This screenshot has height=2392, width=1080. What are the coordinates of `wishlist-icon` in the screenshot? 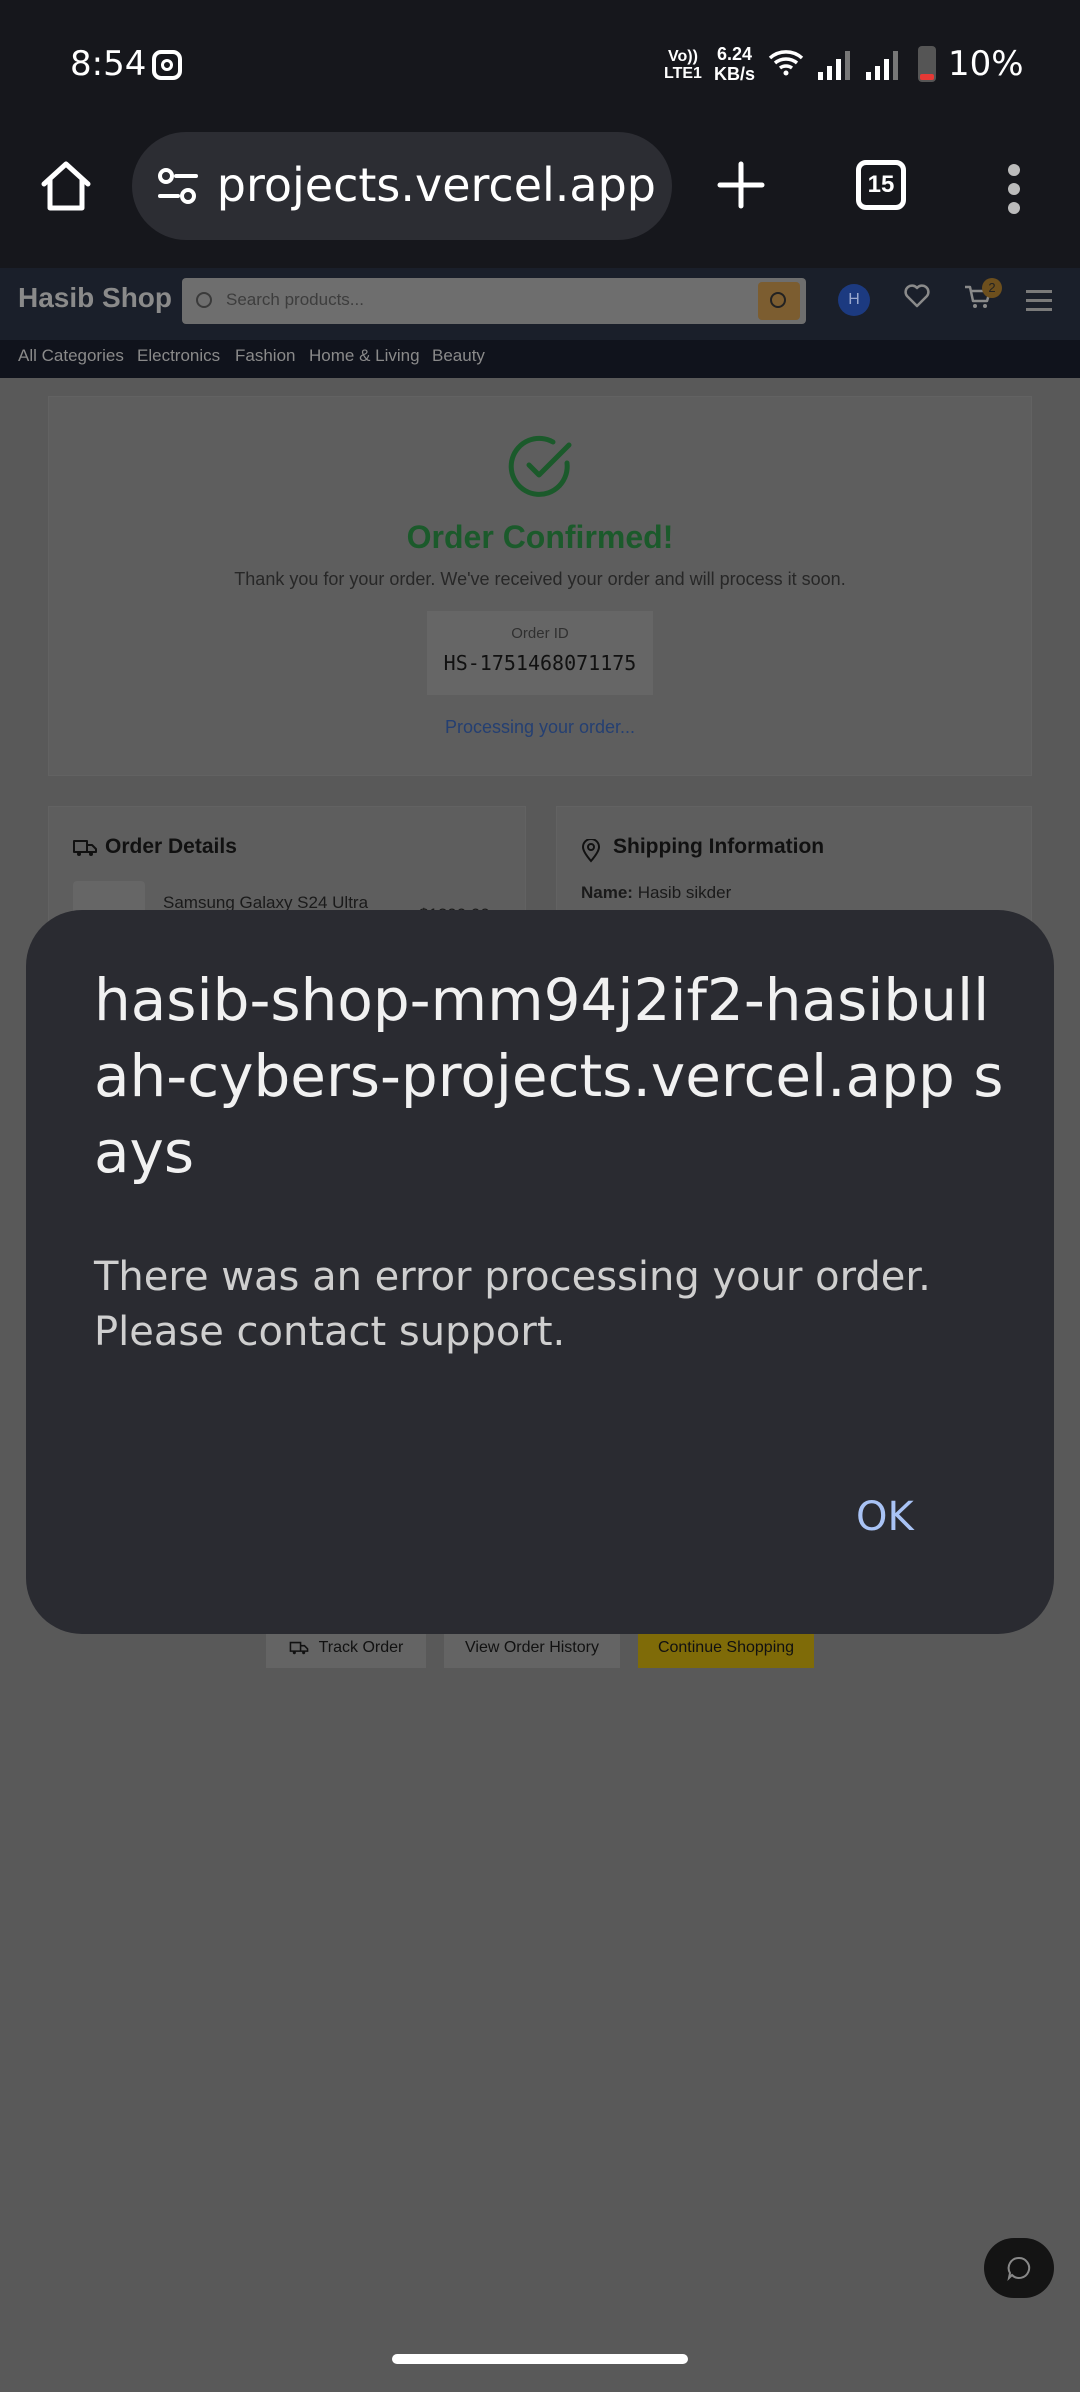 It's located at (917, 296).